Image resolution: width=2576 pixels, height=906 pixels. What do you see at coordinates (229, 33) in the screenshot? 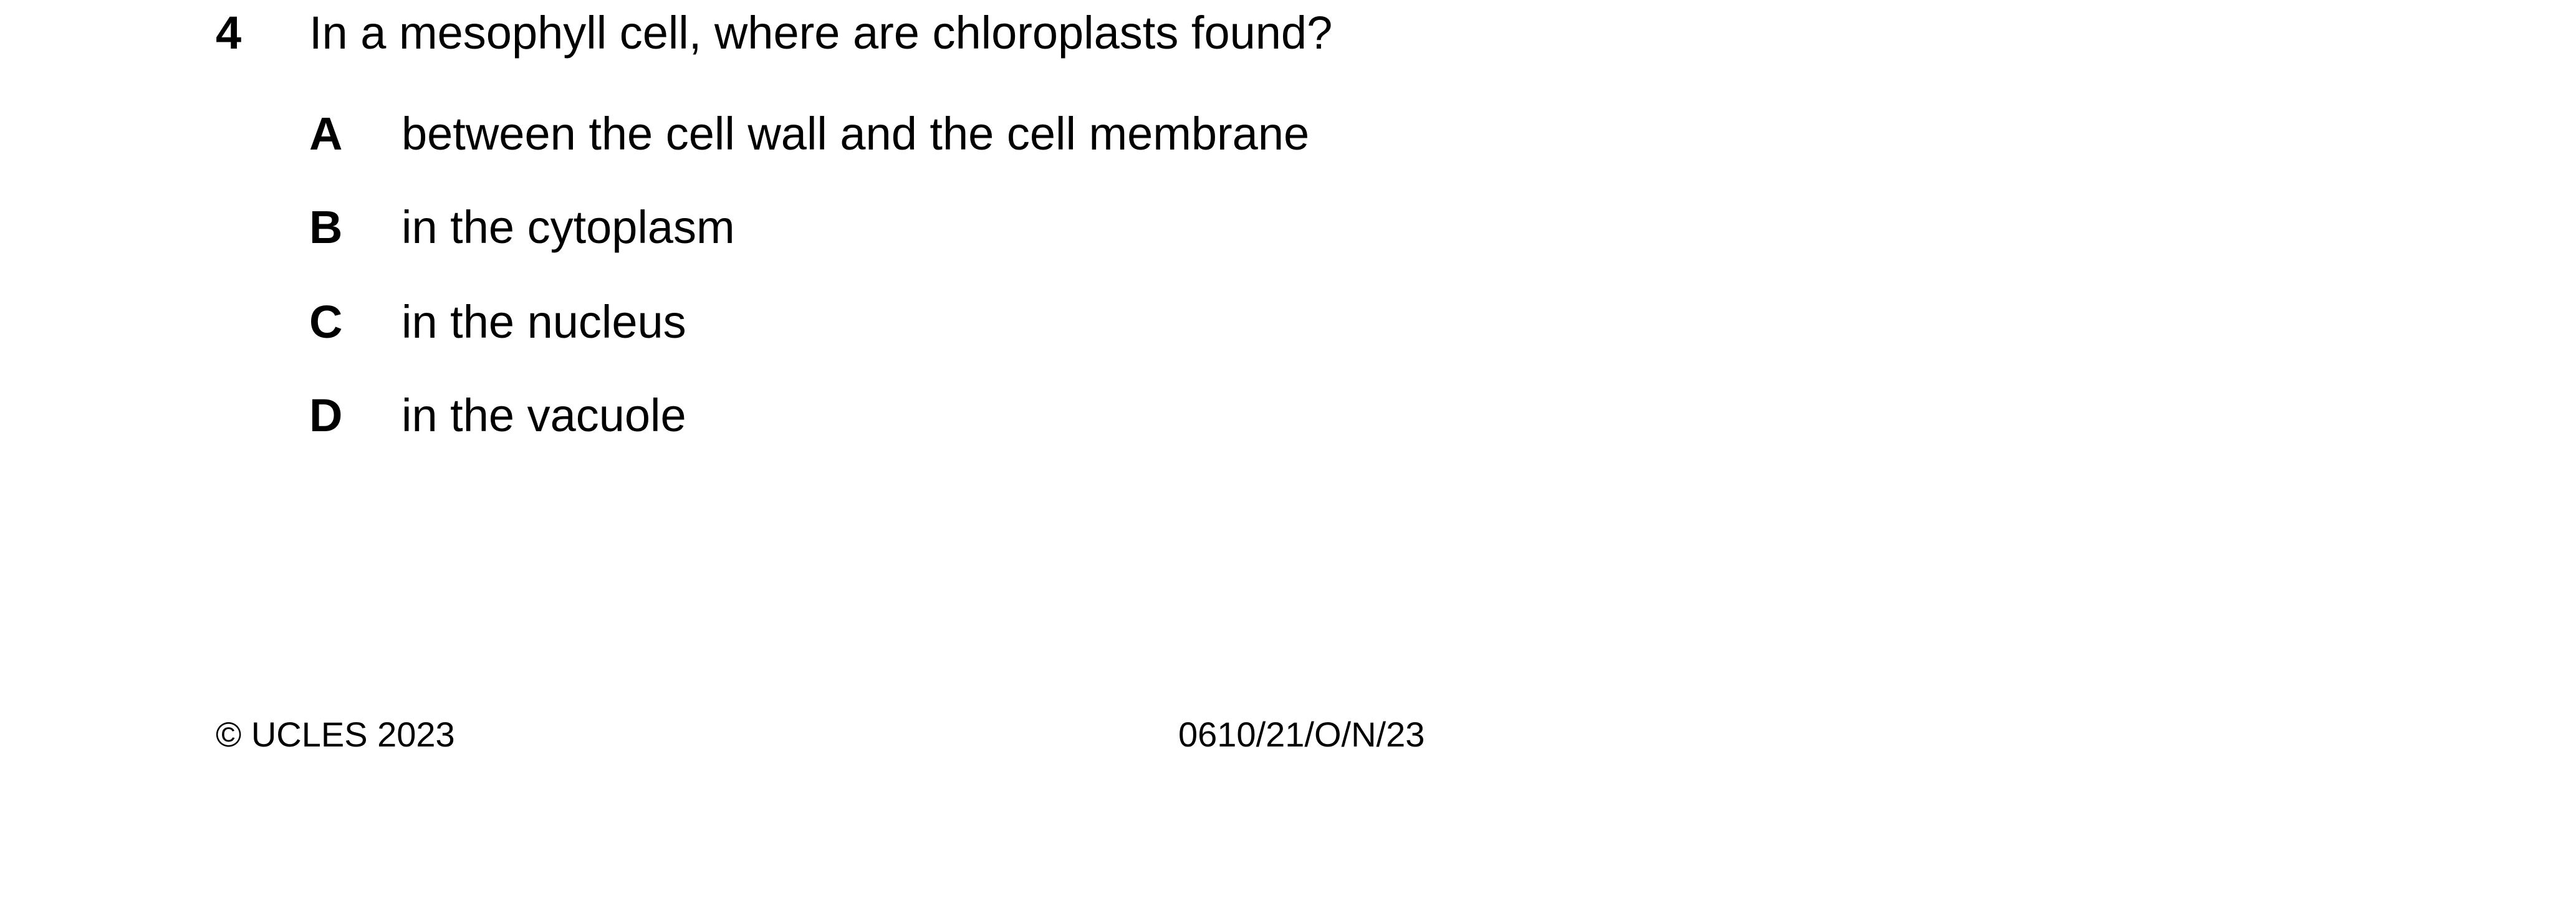
I see `question-number: 4` at bounding box center [229, 33].